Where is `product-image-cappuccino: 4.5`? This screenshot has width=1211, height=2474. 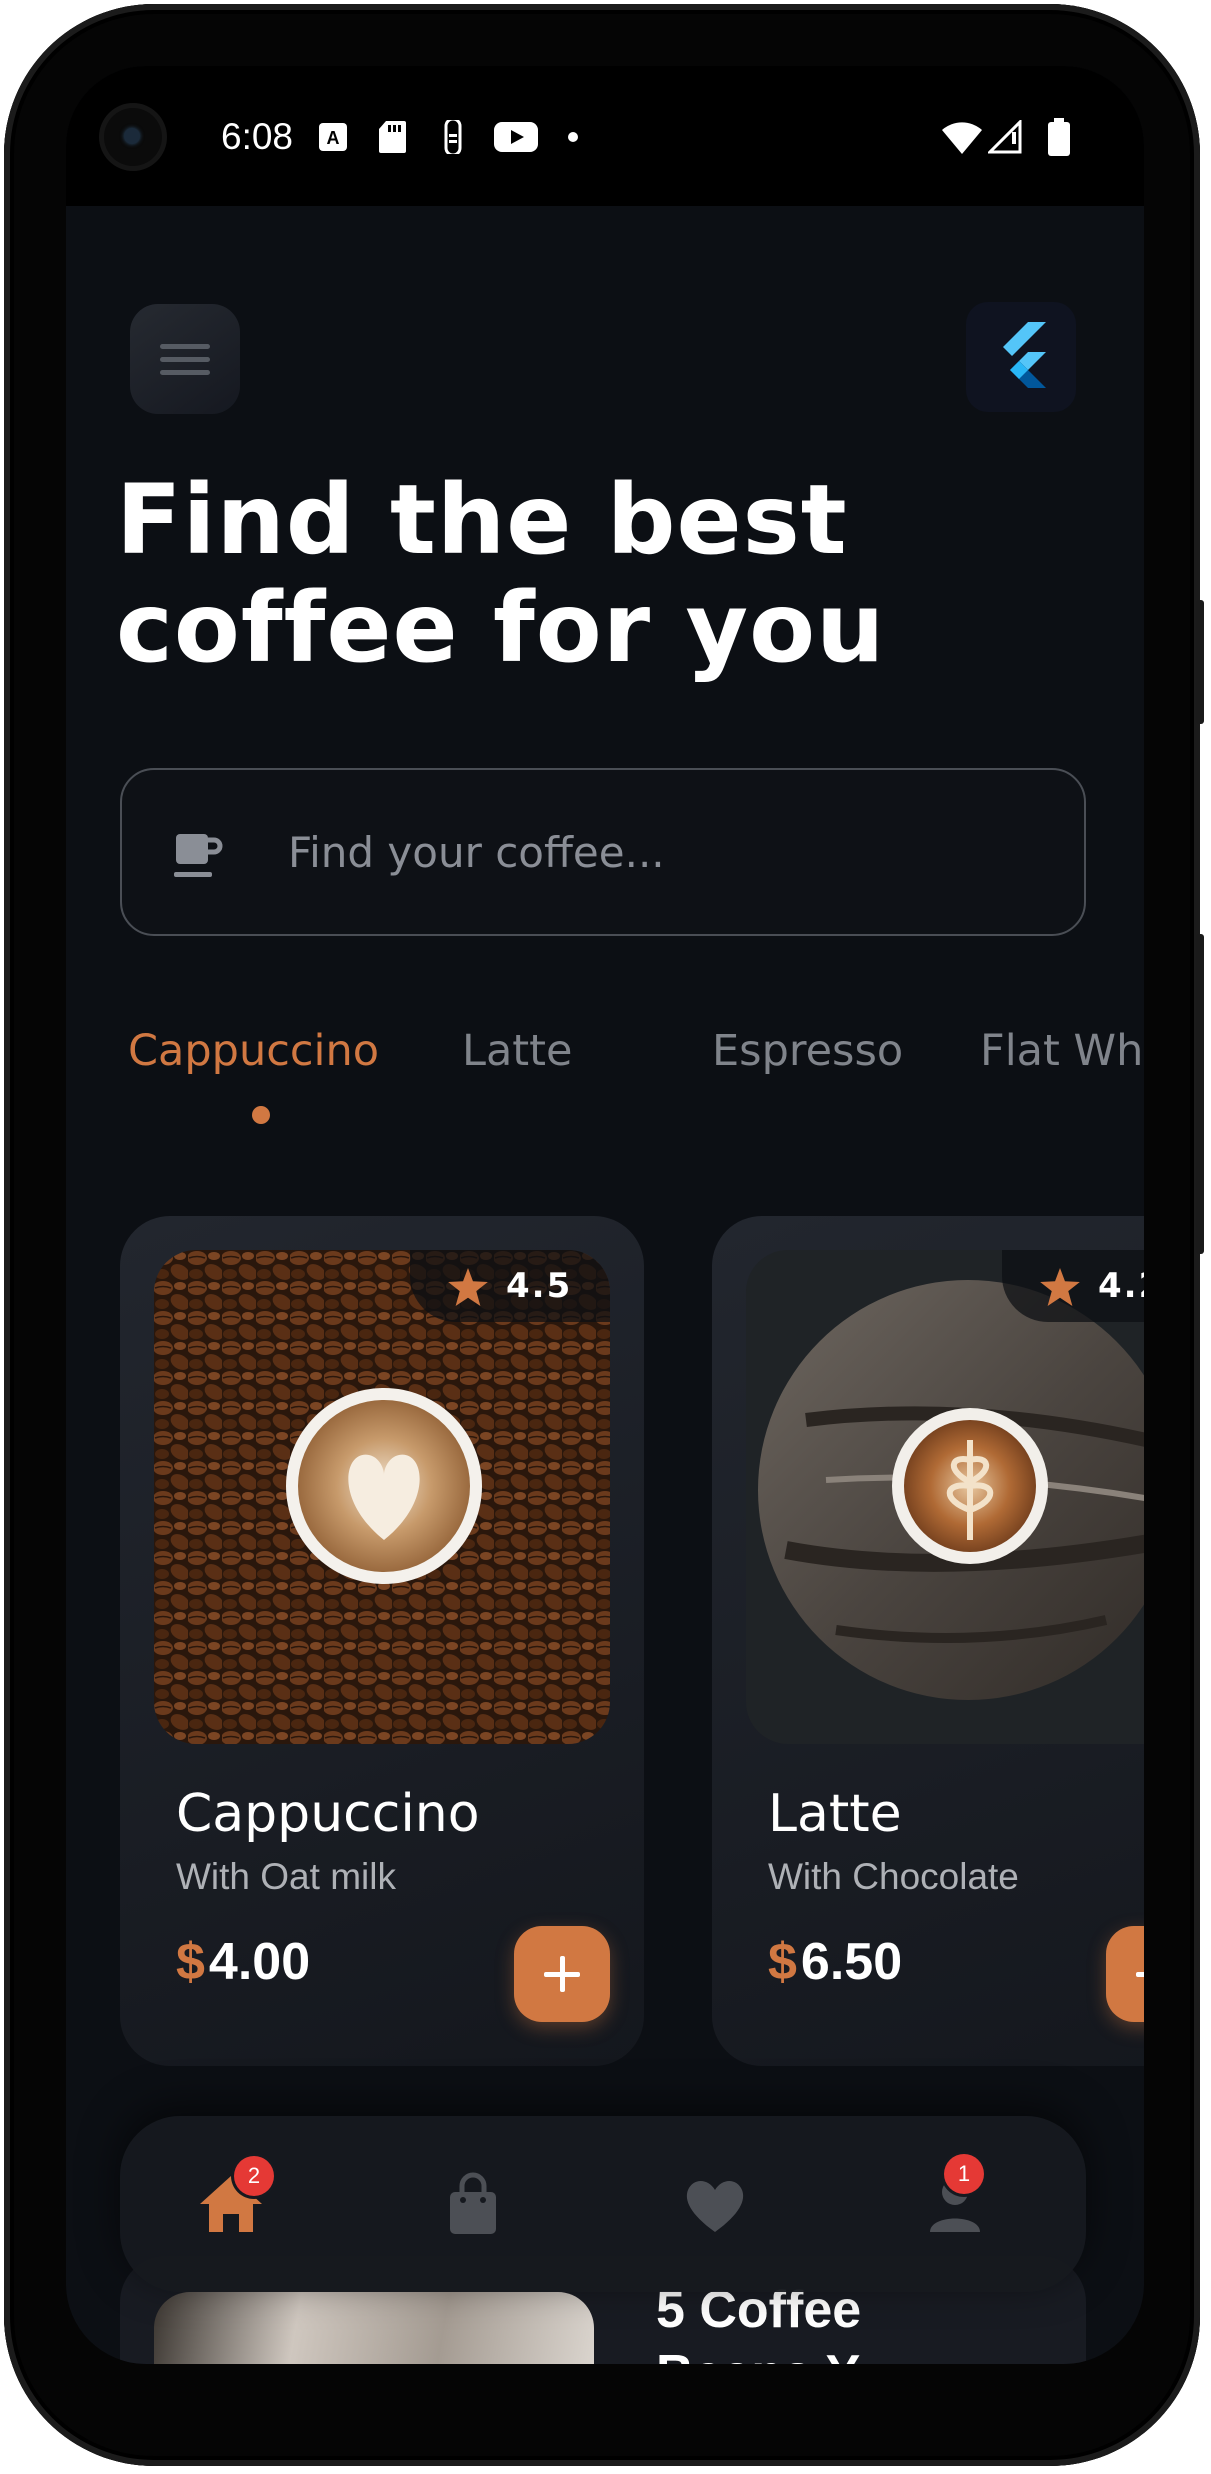
product-image-cappuccino: 4.5 is located at coordinates (382, 1497).